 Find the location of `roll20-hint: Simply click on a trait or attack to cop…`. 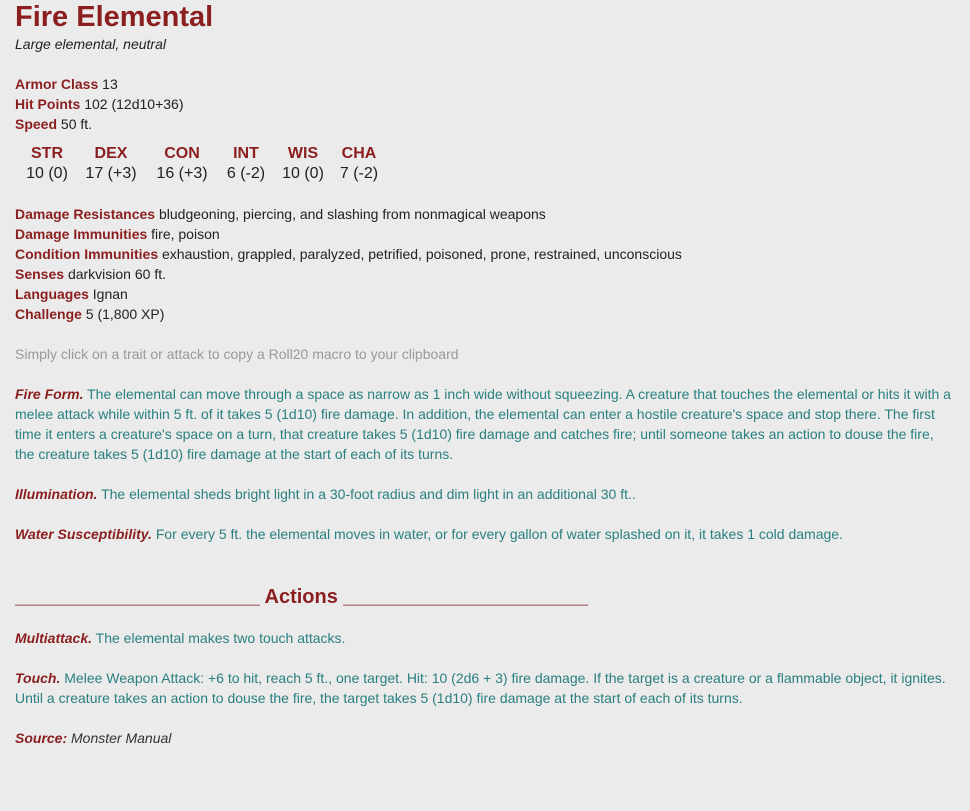

roll20-hint: Simply click on a trait or attack to cop… is located at coordinates (237, 354).